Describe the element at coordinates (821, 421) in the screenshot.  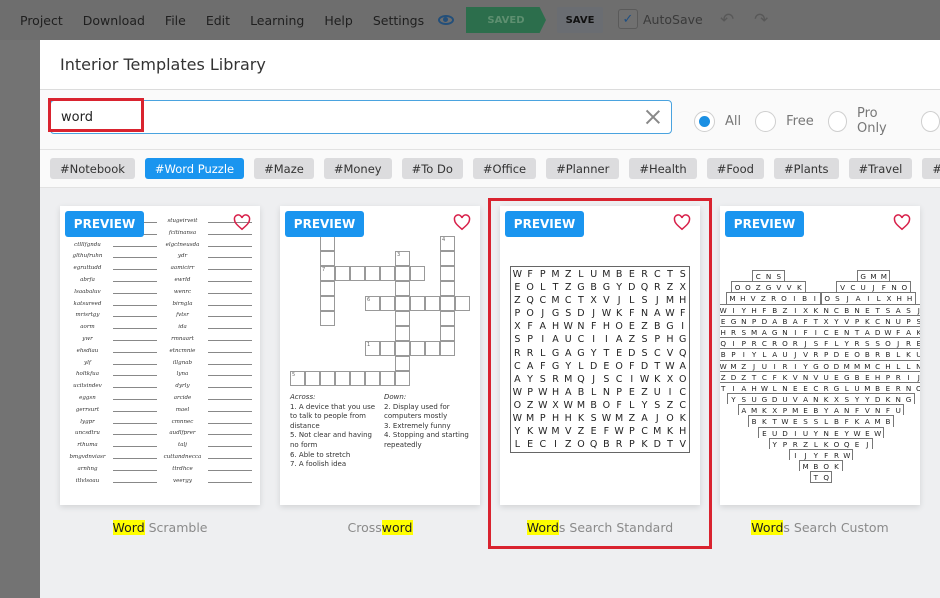
I see `heart-grid-segment: BKTWESSLBFKAMB` at that location.